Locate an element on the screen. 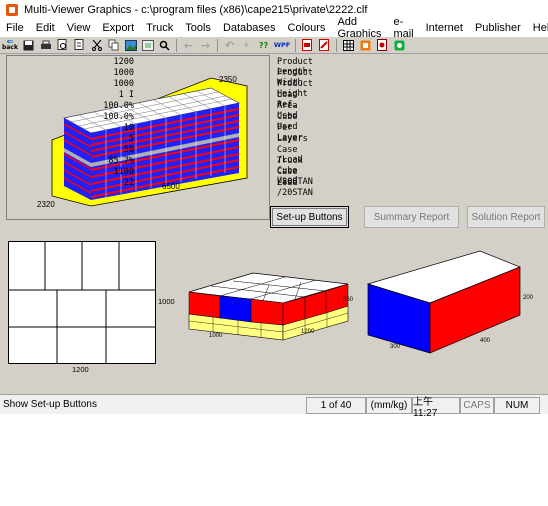 The width and height of the screenshot is (548, 506). case-width-dim: 300 is located at coordinates (395, 347).